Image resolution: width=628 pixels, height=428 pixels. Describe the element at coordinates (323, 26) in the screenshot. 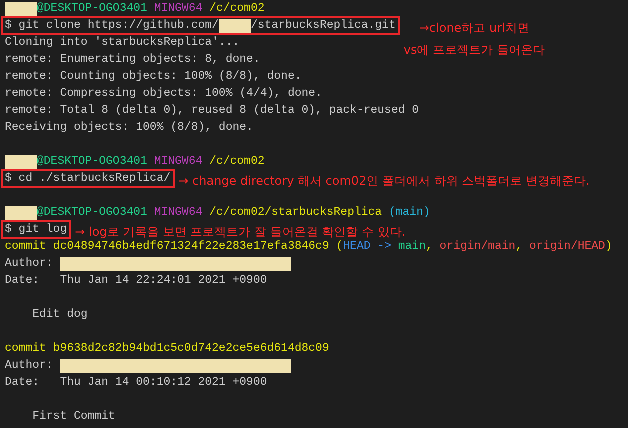

I see `terminal-text: /starbucksReplica.git` at that location.